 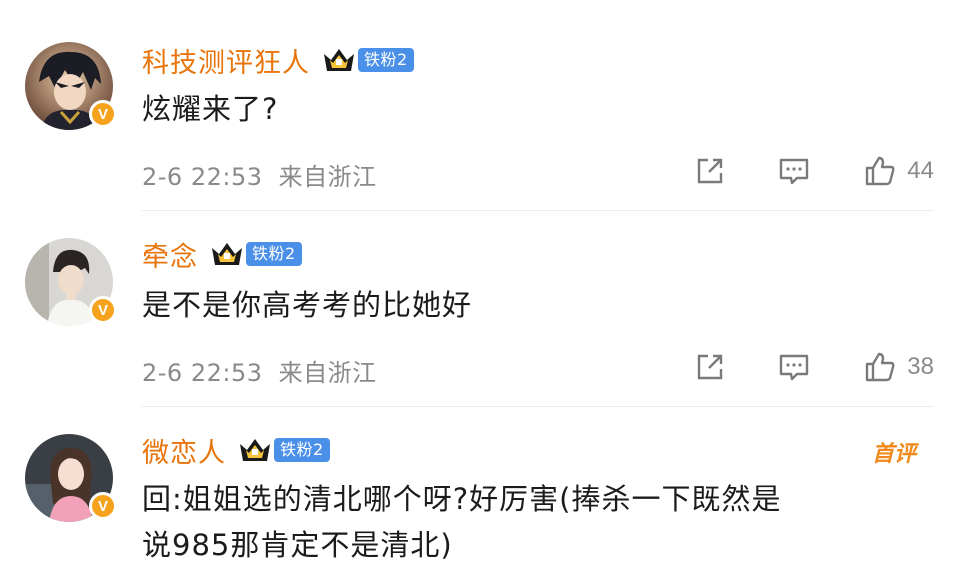 I want to click on first-comment-tag: 首评, so click(x=893, y=454).